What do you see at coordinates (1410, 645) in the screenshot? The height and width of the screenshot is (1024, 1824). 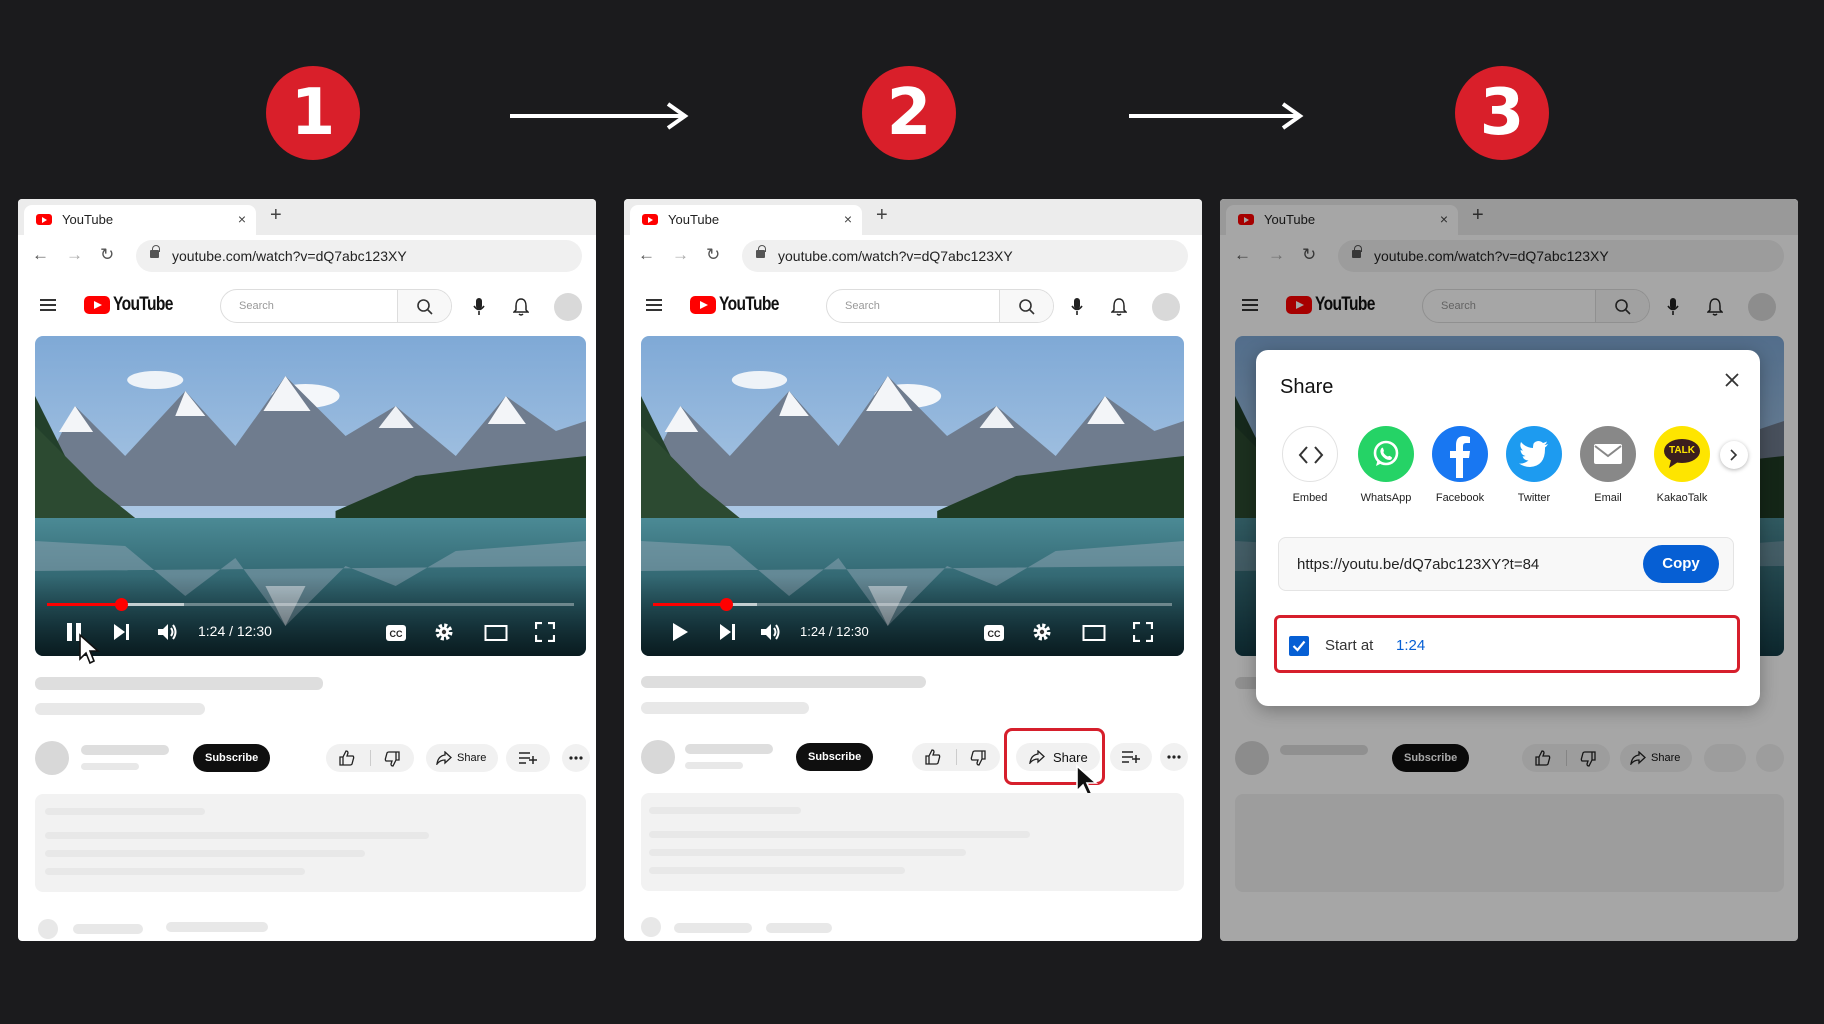 I see `start-at-time: 1:24` at bounding box center [1410, 645].